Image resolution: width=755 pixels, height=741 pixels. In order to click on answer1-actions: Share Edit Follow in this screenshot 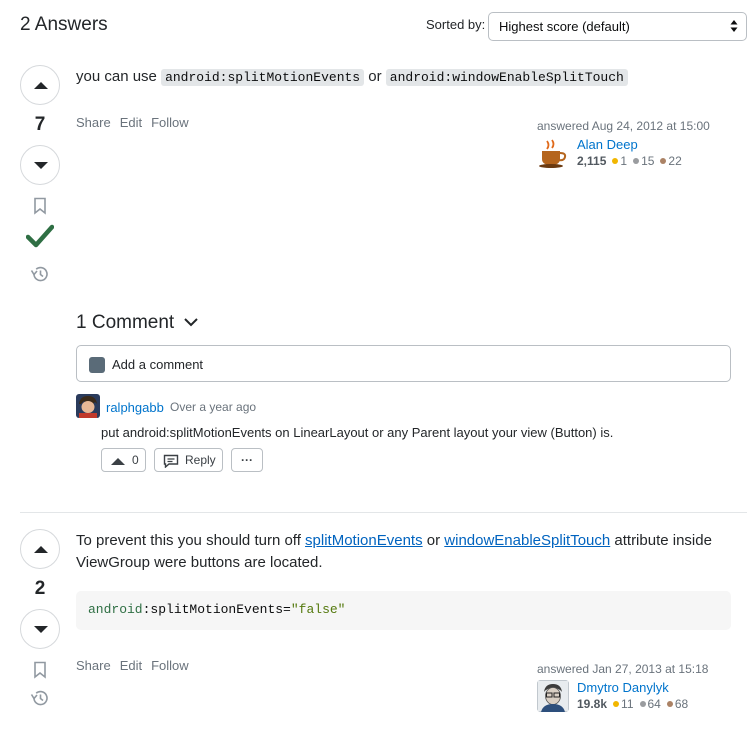, I will do `click(137, 122)`.